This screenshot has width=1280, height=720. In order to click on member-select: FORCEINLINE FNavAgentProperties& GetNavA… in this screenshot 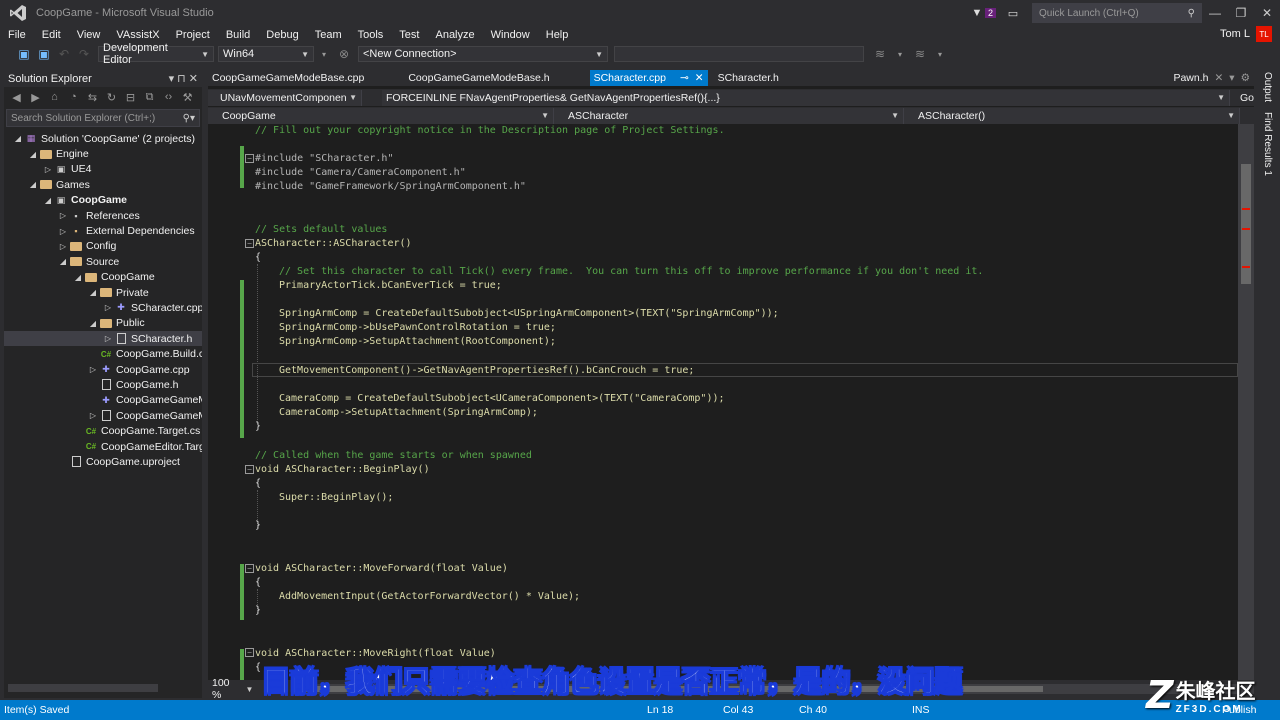, I will do `click(806, 97)`.